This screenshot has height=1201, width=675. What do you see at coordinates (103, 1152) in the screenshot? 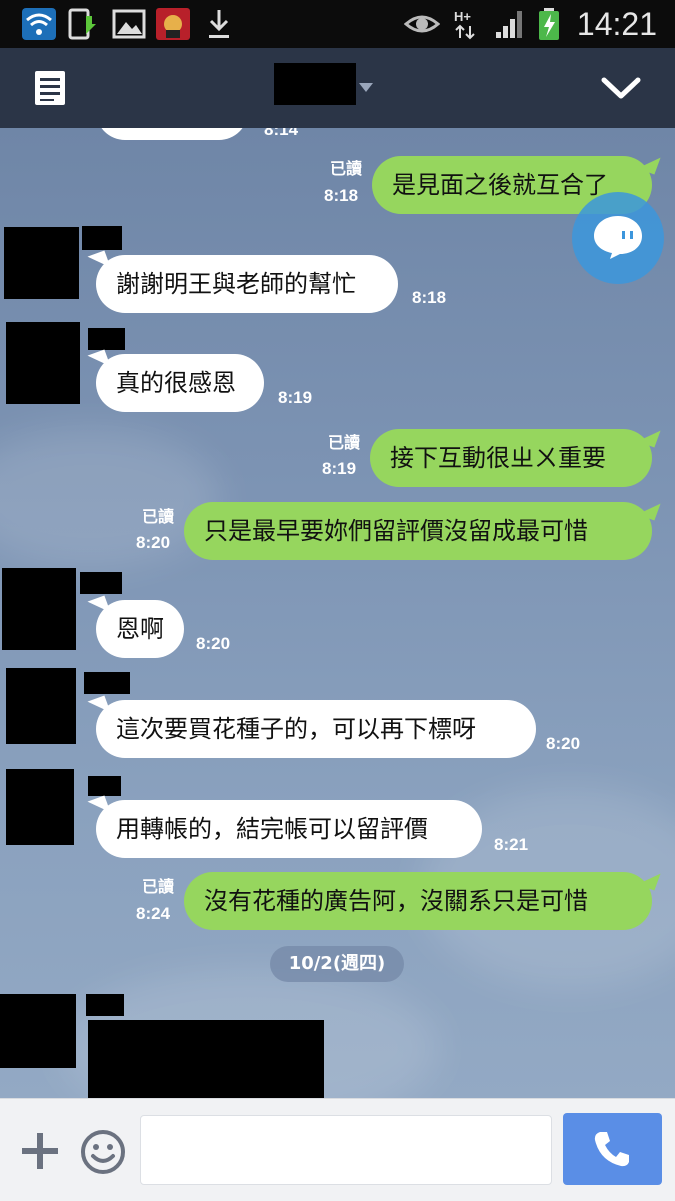
I see `smiley-icon` at bounding box center [103, 1152].